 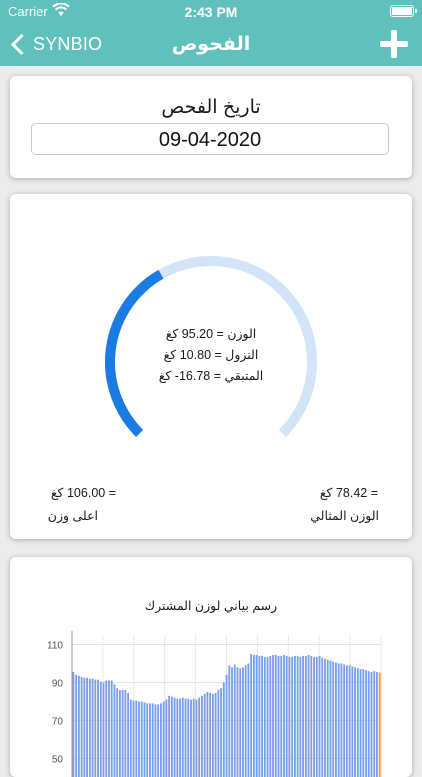 I want to click on battery-icon, so click(x=402, y=11).